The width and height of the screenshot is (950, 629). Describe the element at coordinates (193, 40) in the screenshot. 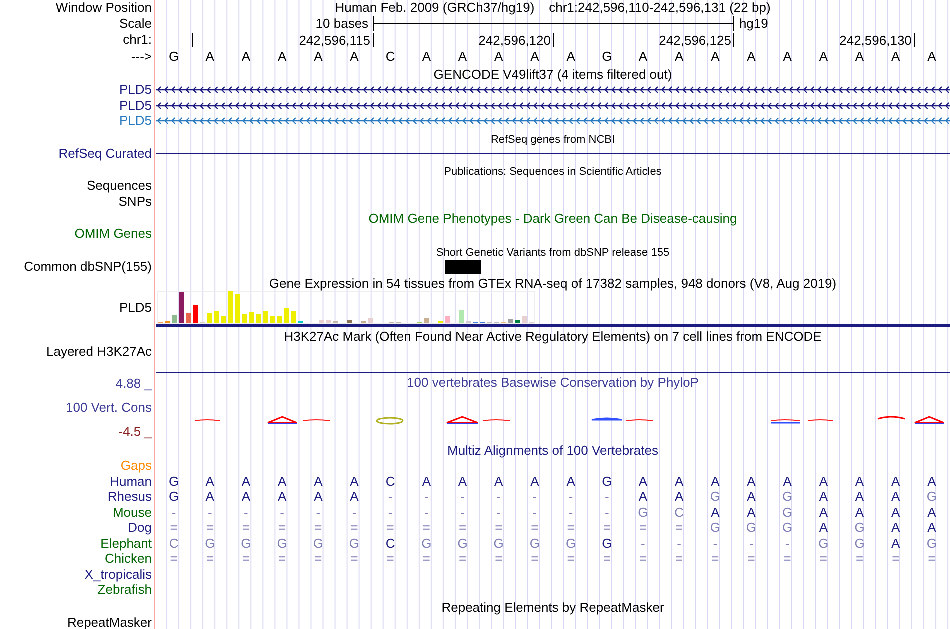

I see `ruler-tick` at that location.